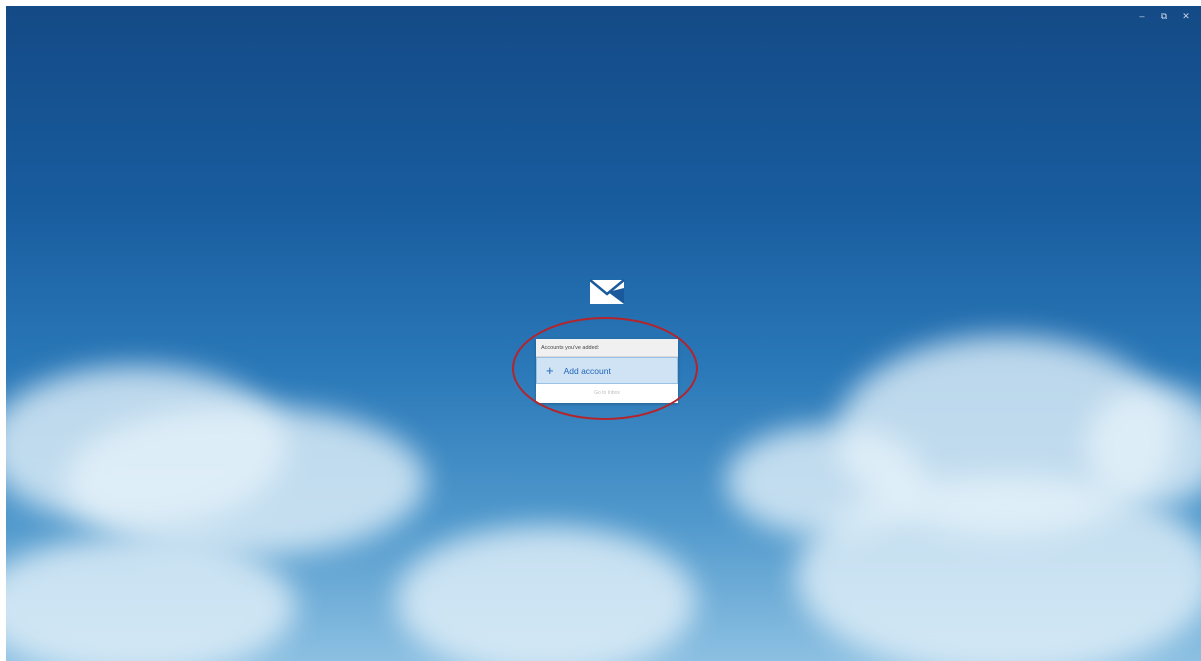 This screenshot has width=1201, height=661. Describe the element at coordinates (1142, 16) in the screenshot. I see `minimize-icon: –` at that location.